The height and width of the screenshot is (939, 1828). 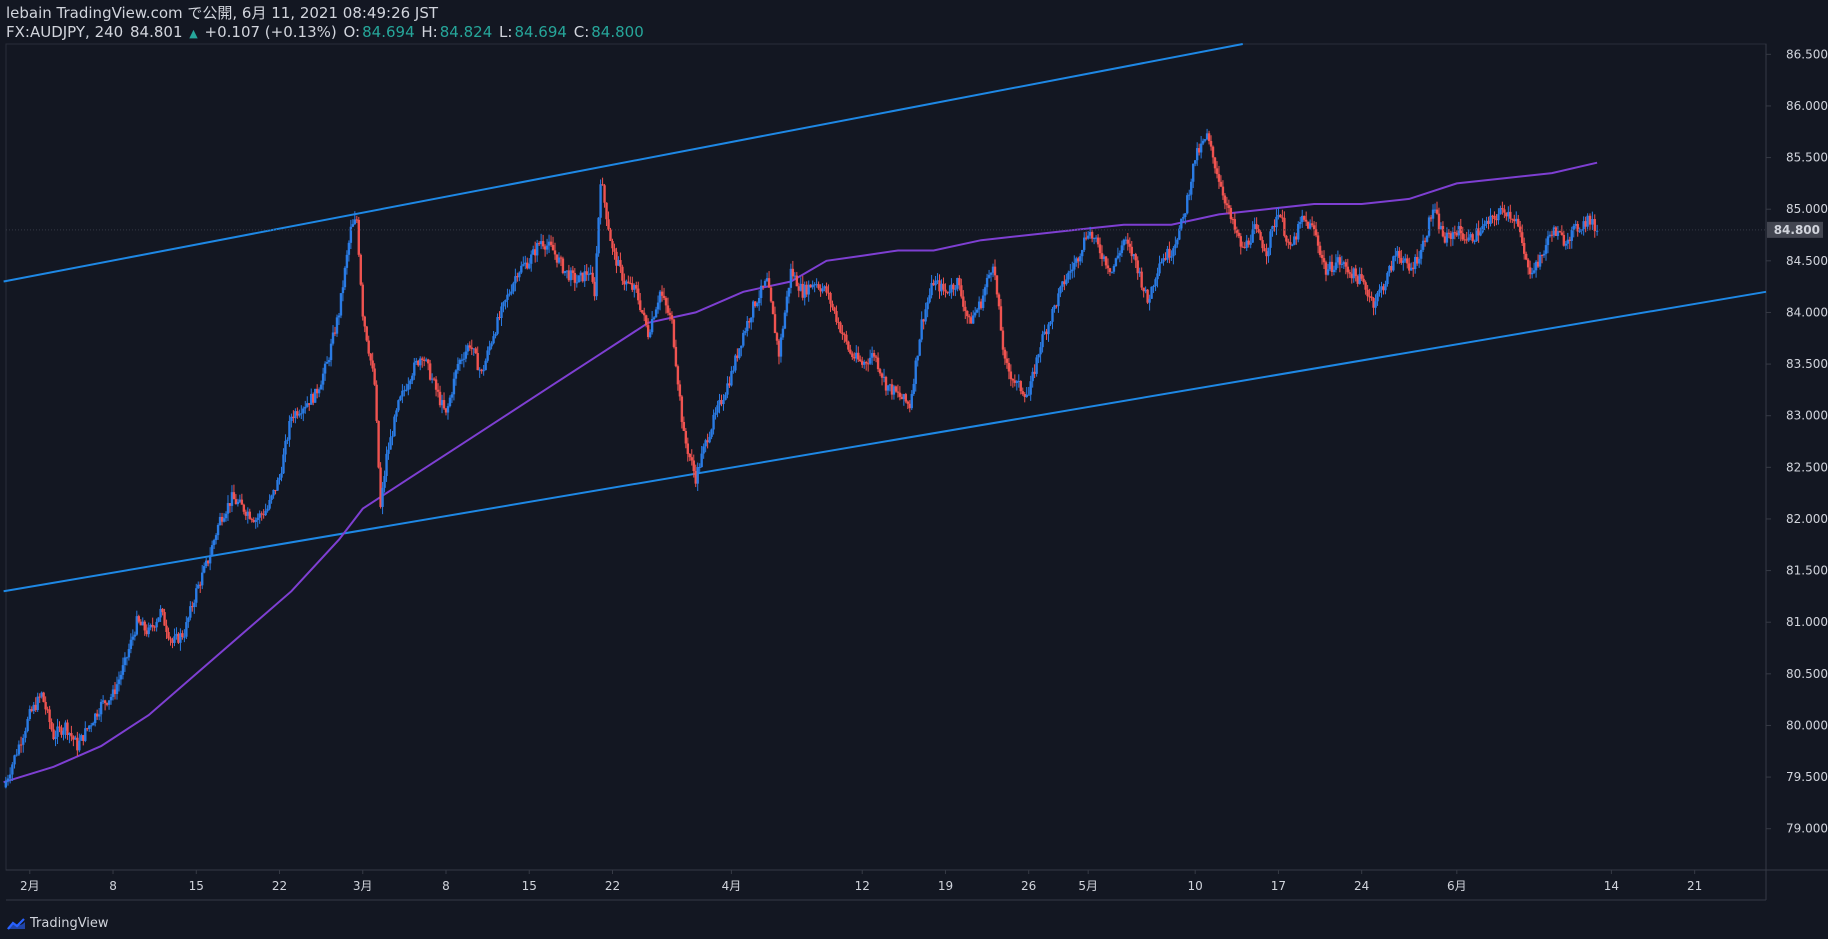 I want to click on y-tick-label: 86.000, so click(x=1807, y=106).